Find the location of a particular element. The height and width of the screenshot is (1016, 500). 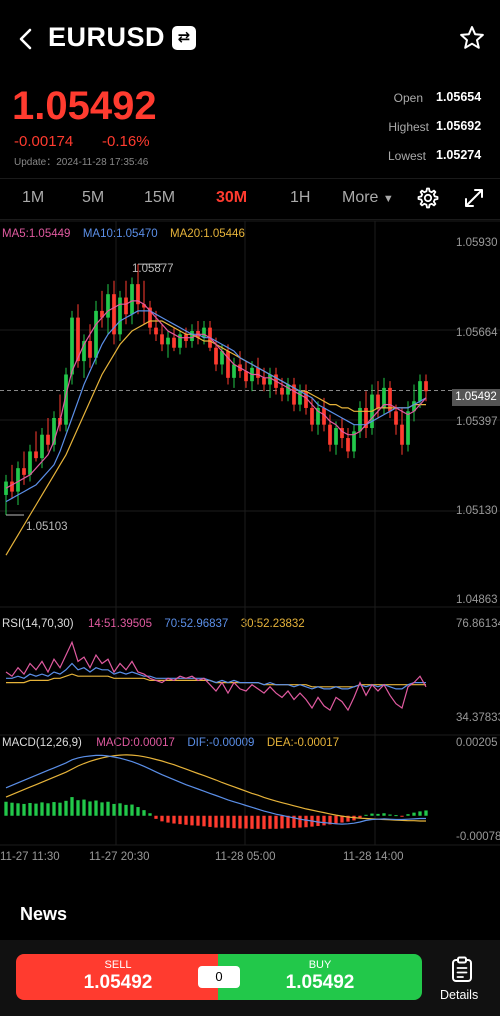

buy-label: BUY is located at coordinates (320, 965).